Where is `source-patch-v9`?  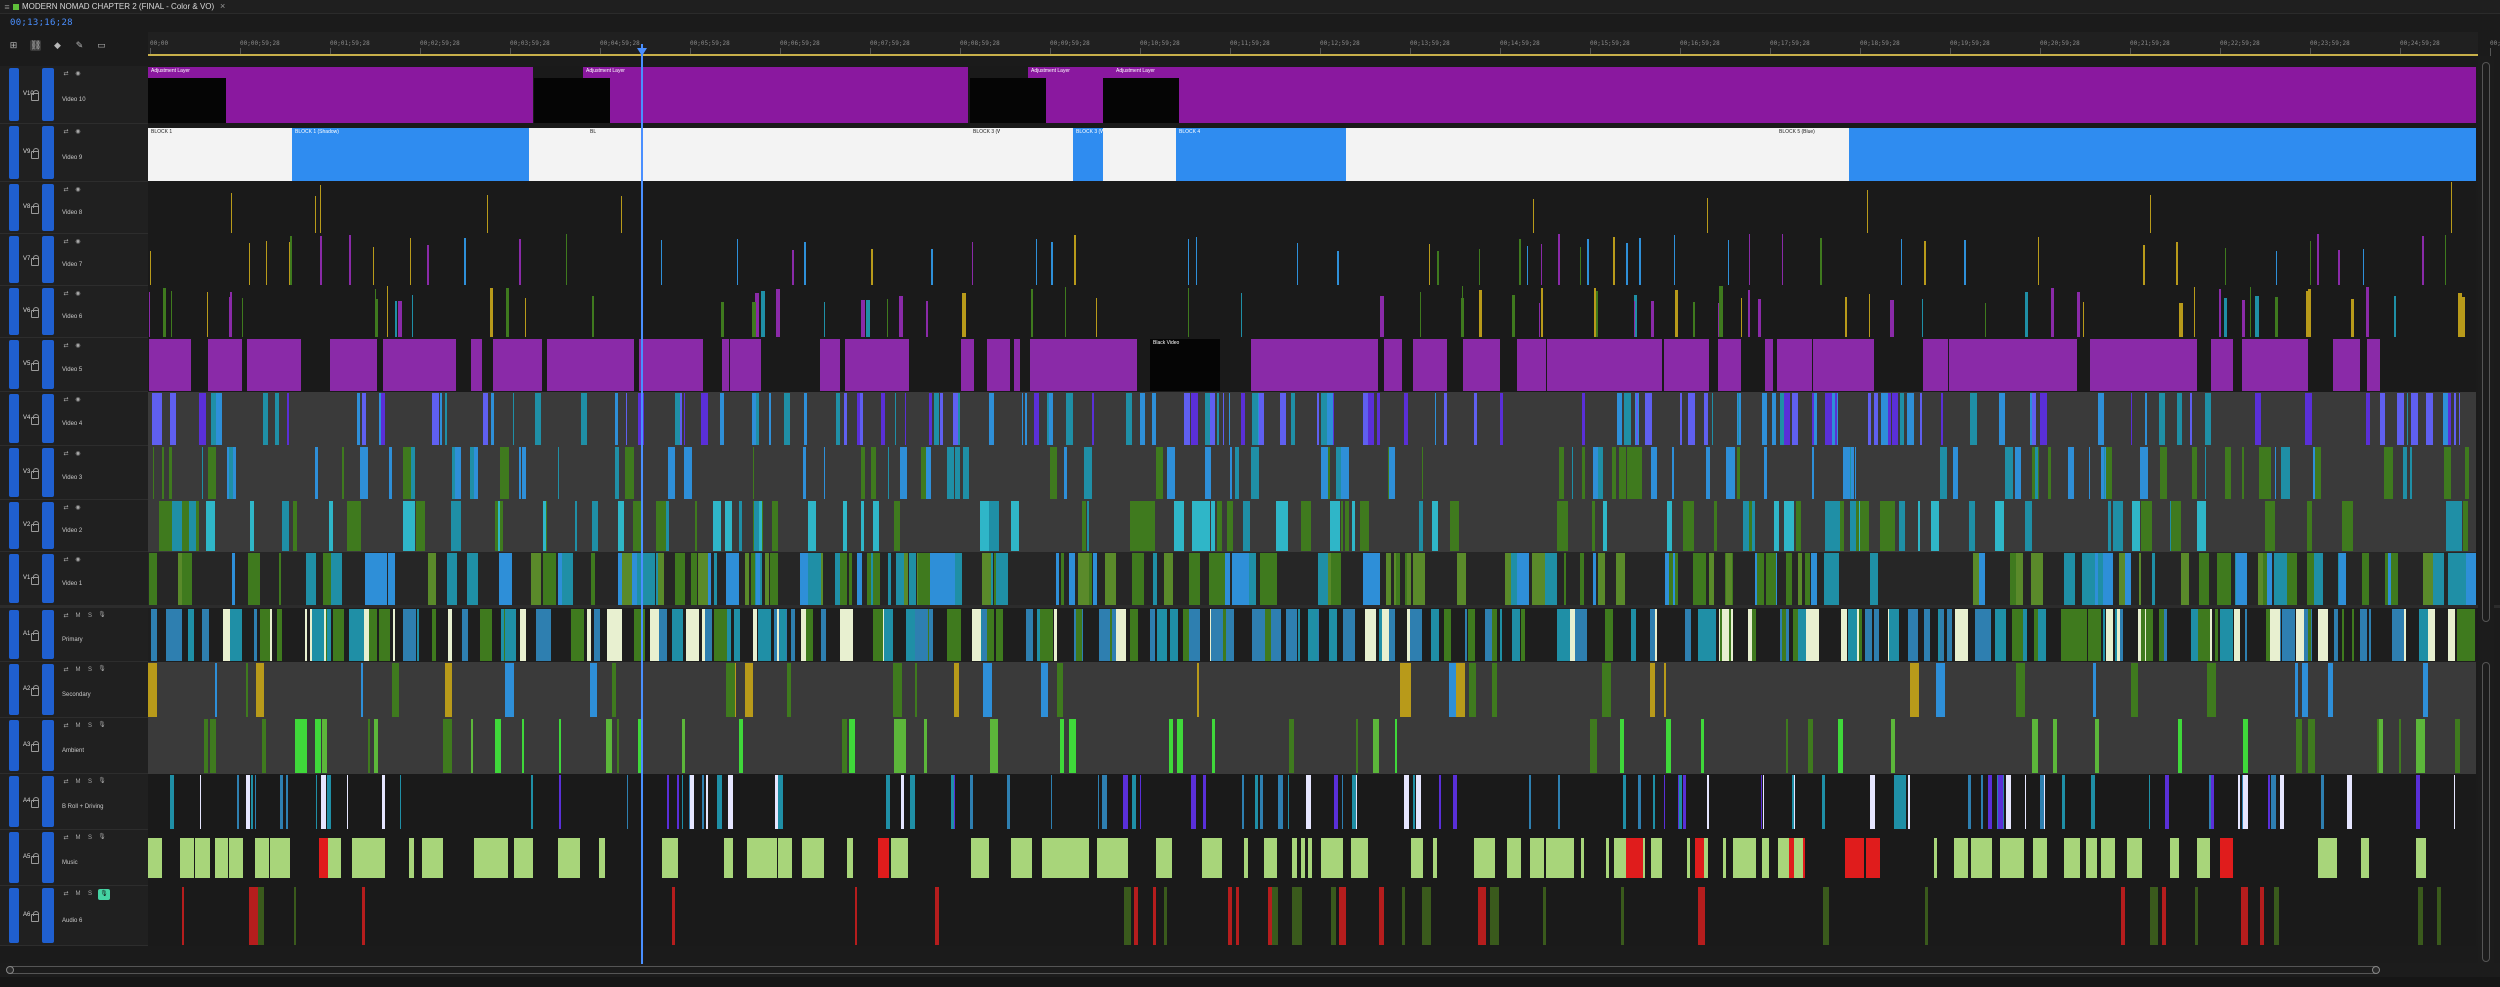
source-patch-v9 is located at coordinates (14, 152).